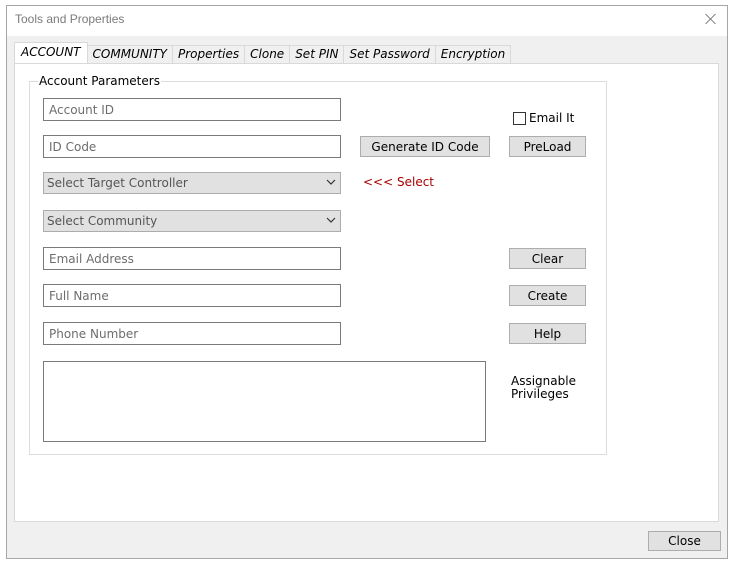  I want to click on generate-id-code-button: Generate ID Code, so click(425, 146).